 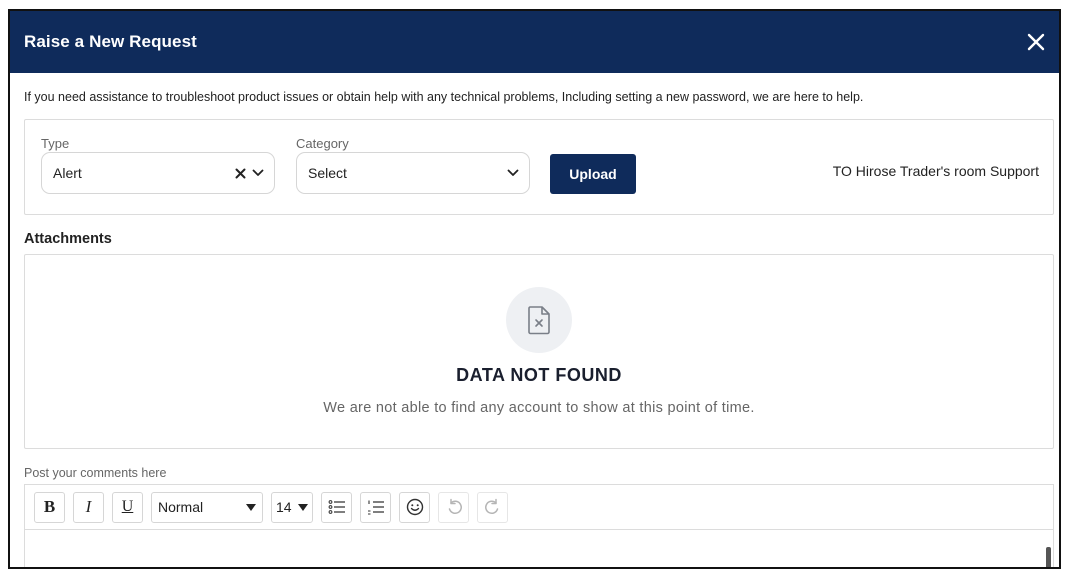 I want to click on type-value: Alert, so click(x=67, y=173).